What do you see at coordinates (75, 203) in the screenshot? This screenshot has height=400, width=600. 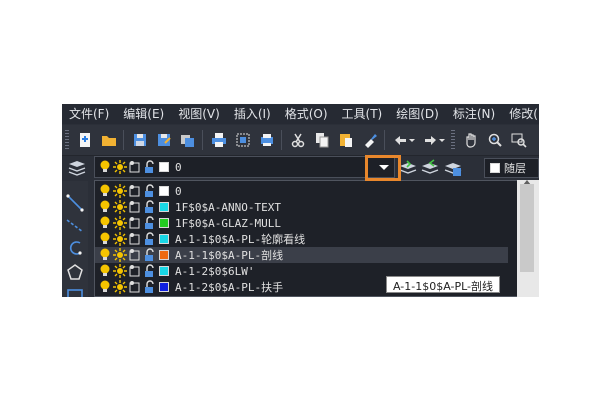 I see `line-icon` at bounding box center [75, 203].